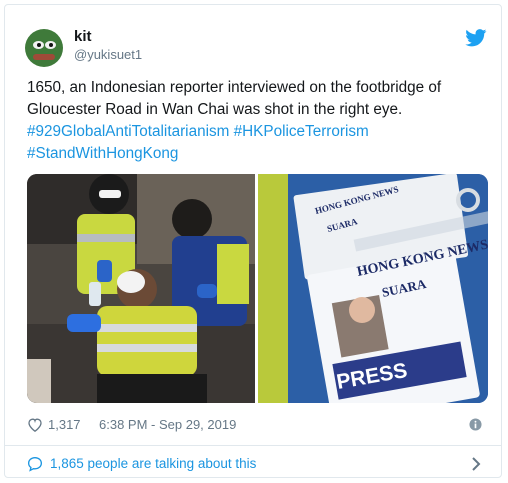 The image size is (508, 483). I want to click on hashtag-link: #HKPoliceTerrorism, so click(301, 131).